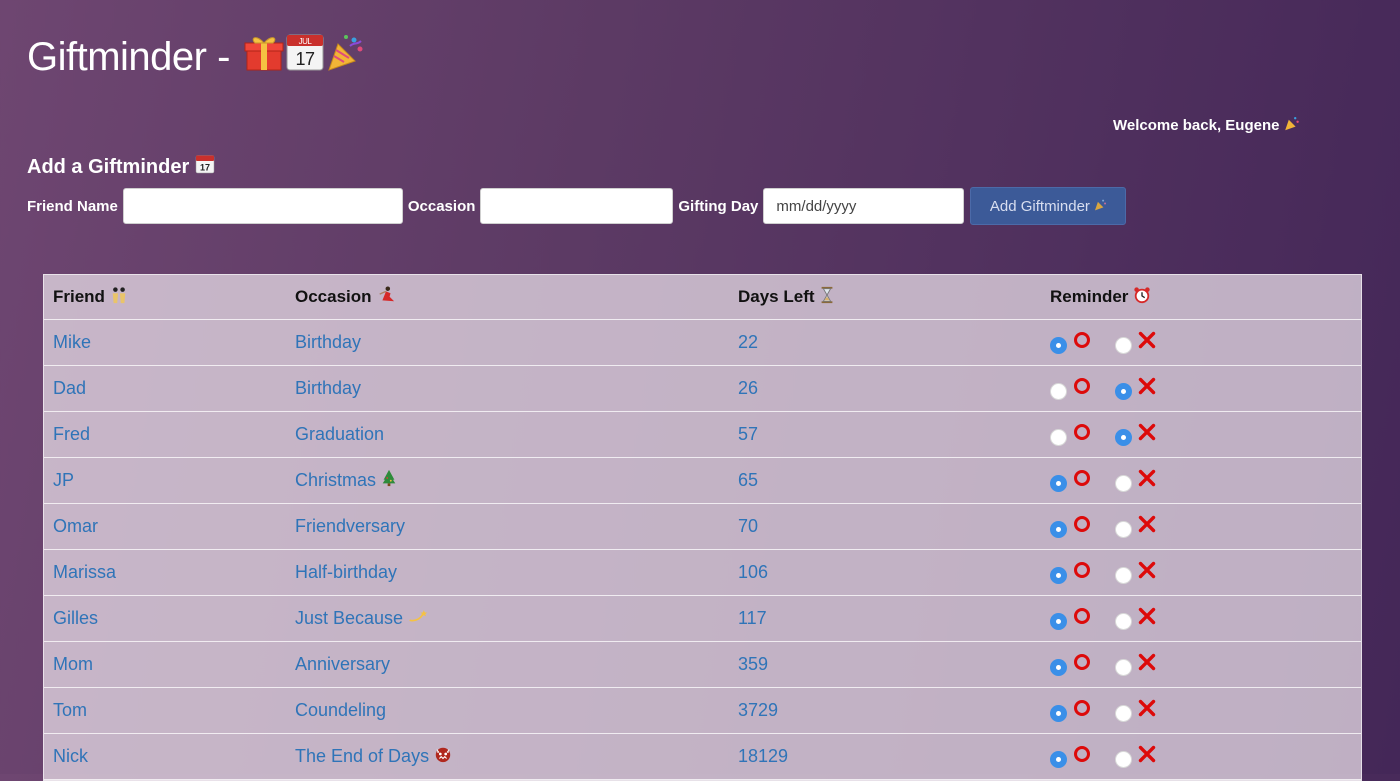 The image size is (1400, 781). I want to click on header-occasion-label: Occasion, so click(333, 296).